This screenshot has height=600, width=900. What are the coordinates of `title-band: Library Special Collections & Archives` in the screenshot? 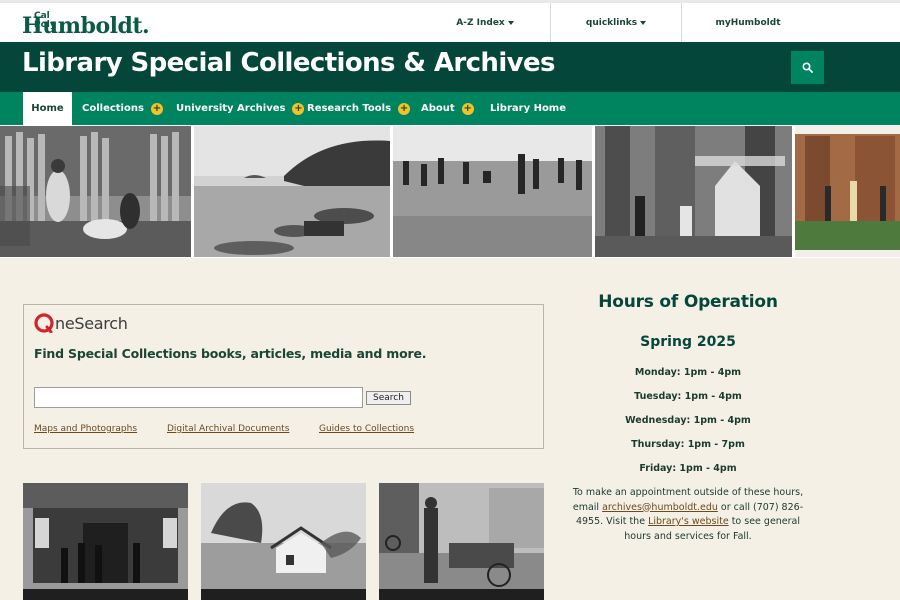 It's located at (450, 67).